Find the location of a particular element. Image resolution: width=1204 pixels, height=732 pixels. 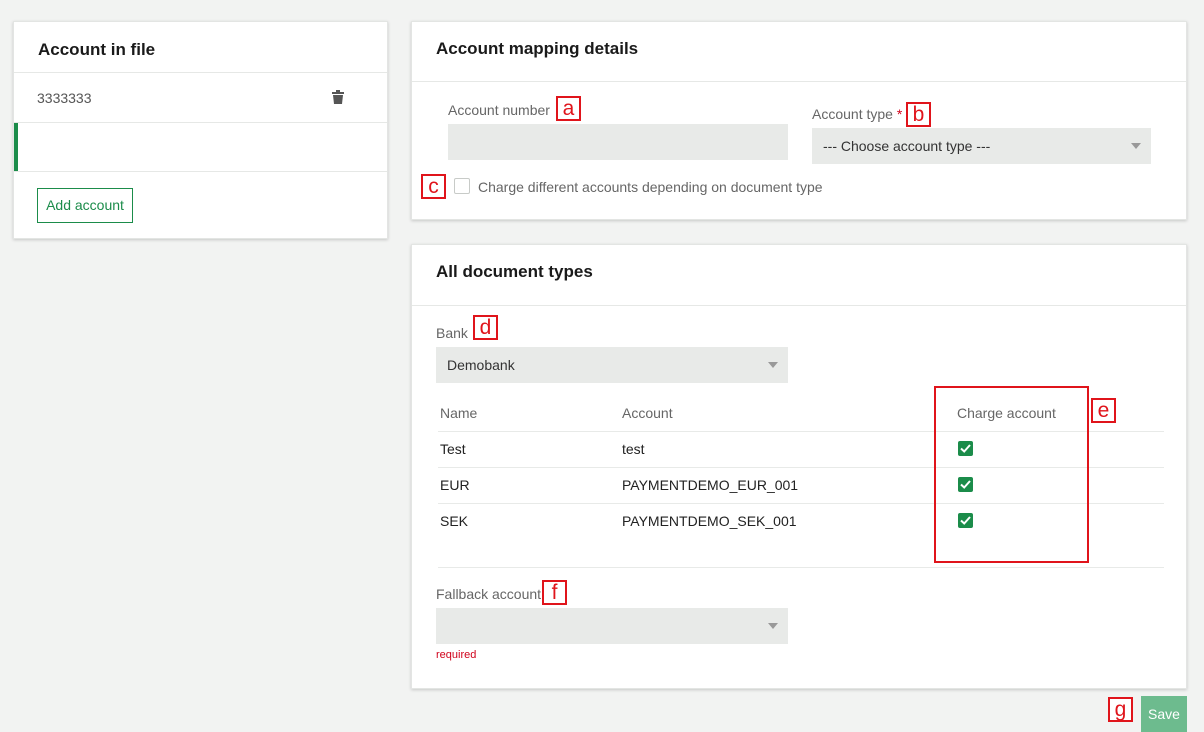

account-type-select: --- Choose account type --- is located at coordinates (981, 146).